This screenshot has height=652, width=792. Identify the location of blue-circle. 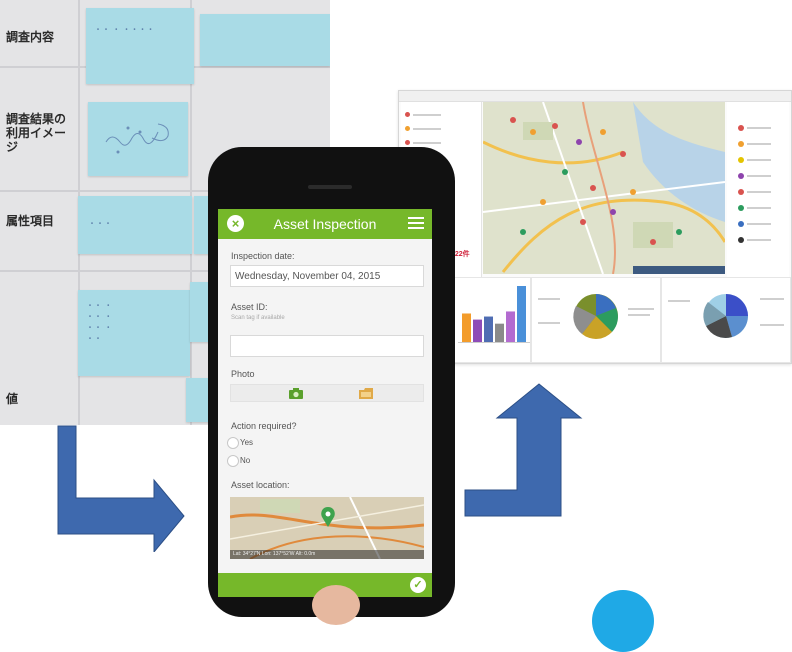
(623, 621).